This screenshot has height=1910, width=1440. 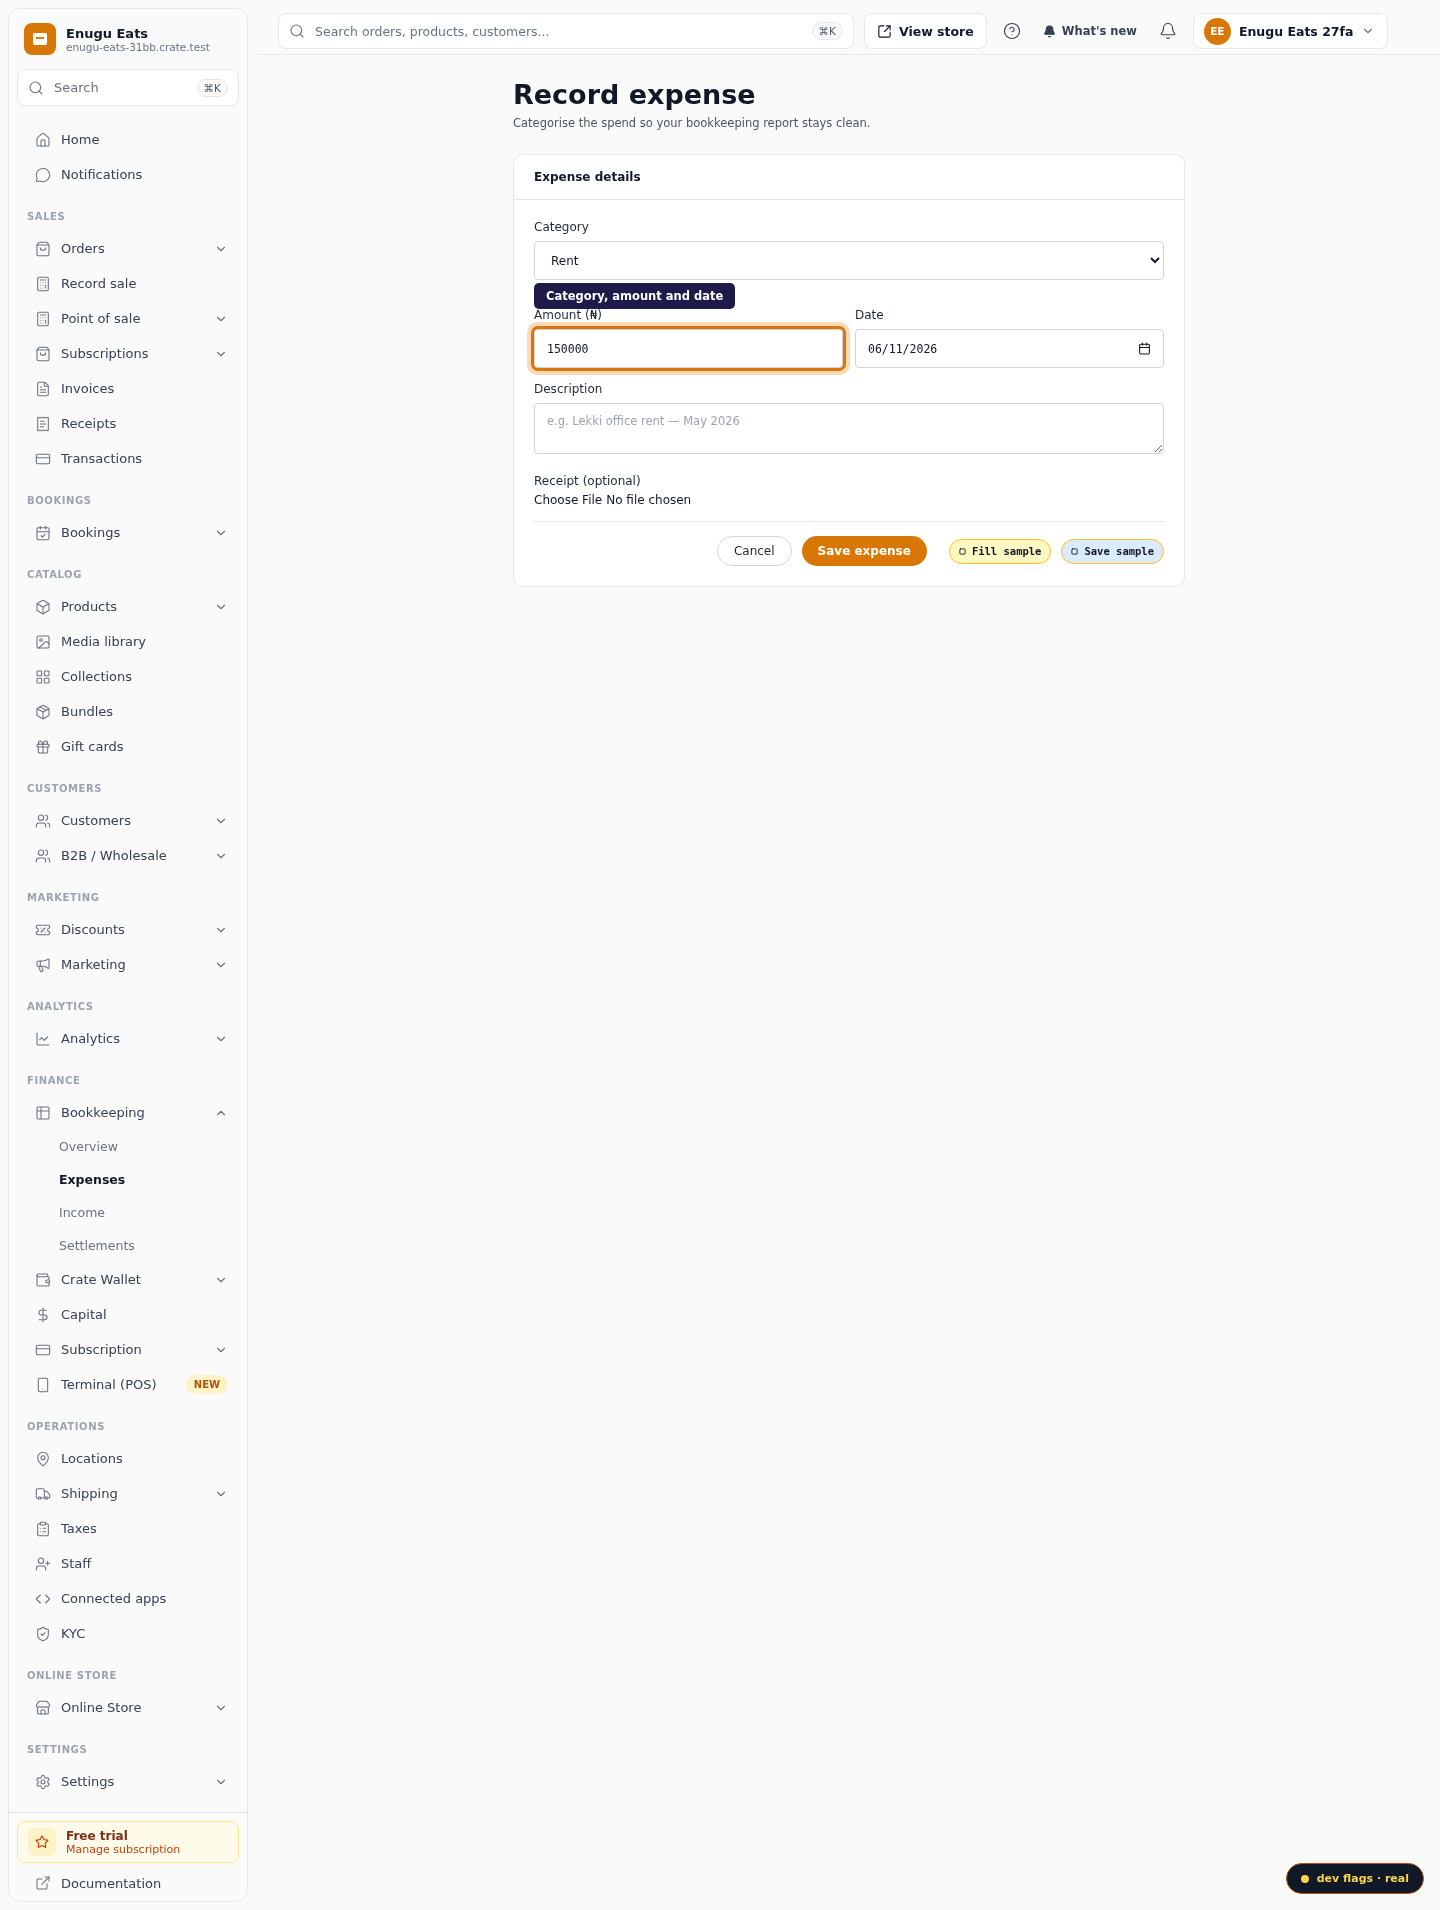 What do you see at coordinates (128, 1633) in the screenshot?
I see `sidebar-item: KYC` at bounding box center [128, 1633].